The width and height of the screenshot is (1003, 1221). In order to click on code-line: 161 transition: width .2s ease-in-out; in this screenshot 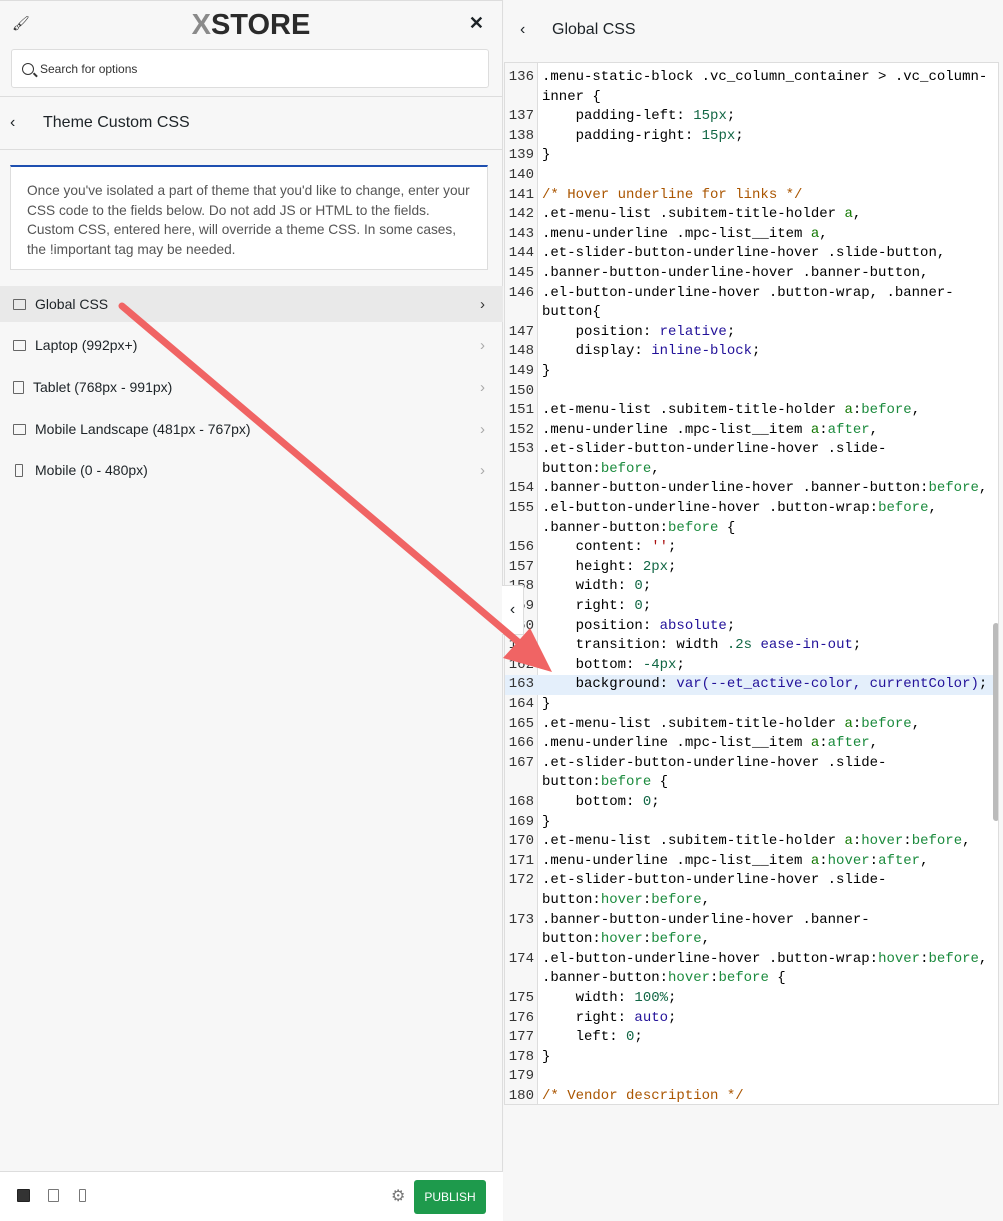, I will do `click(751, 646)`.